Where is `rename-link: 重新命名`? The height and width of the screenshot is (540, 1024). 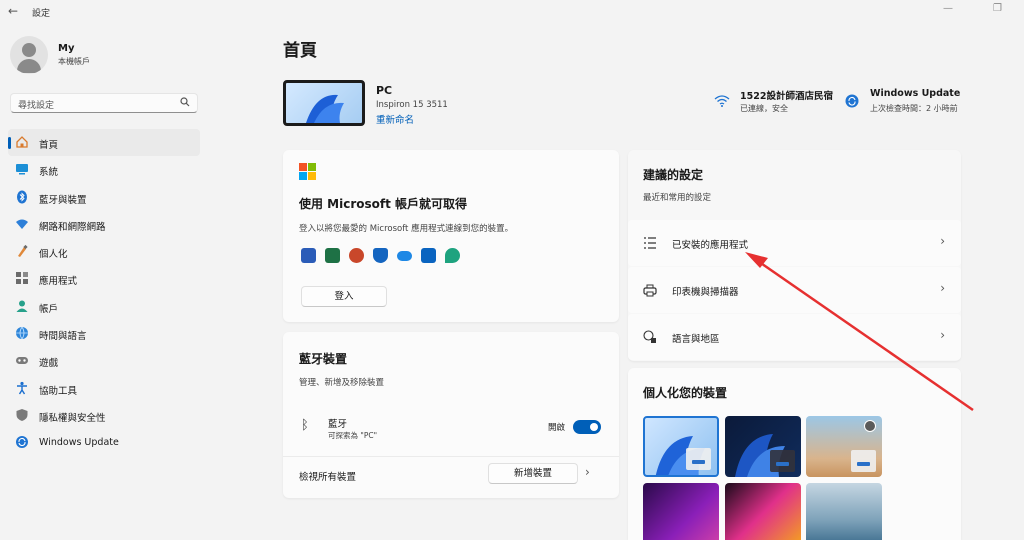
rename-link: 重新命名 is located at coordinates (395, 119).